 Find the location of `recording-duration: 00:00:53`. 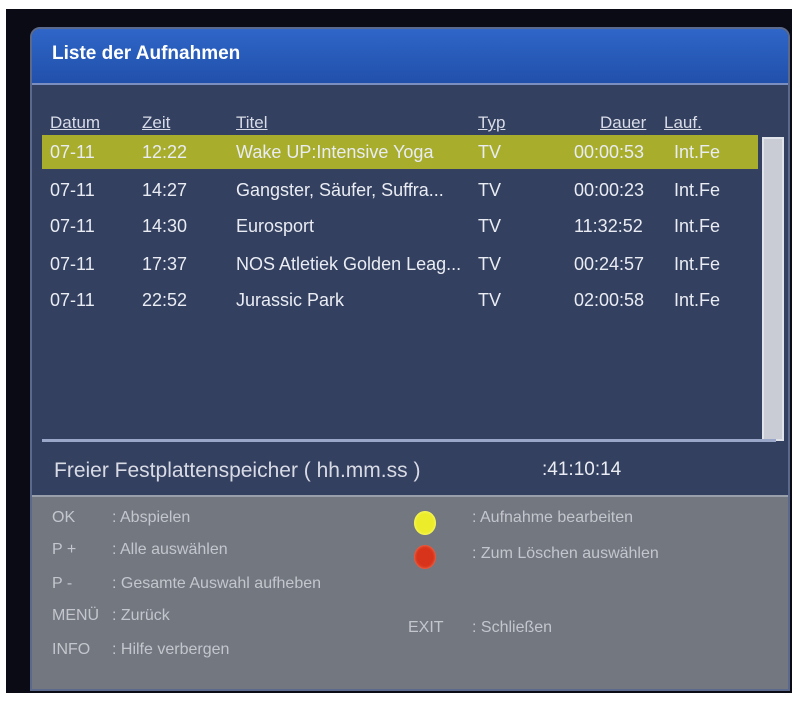

recording-duration: 00:00:53 is located at coordinates (609, 152).